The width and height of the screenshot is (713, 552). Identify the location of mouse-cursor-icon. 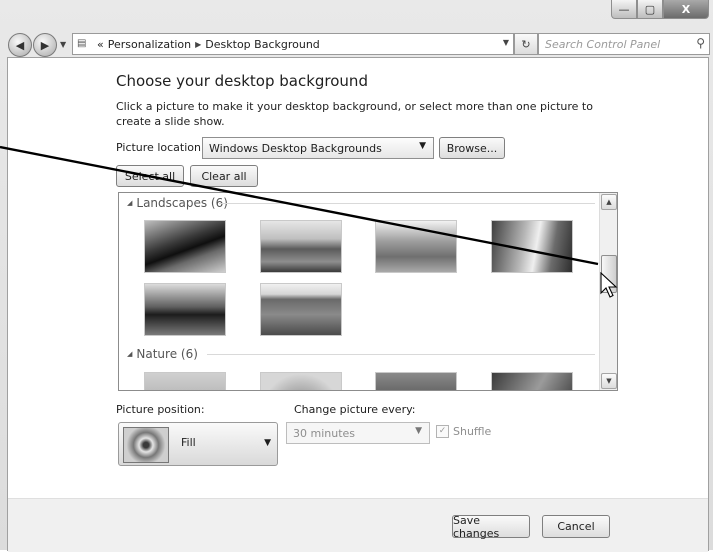
(609, 285).